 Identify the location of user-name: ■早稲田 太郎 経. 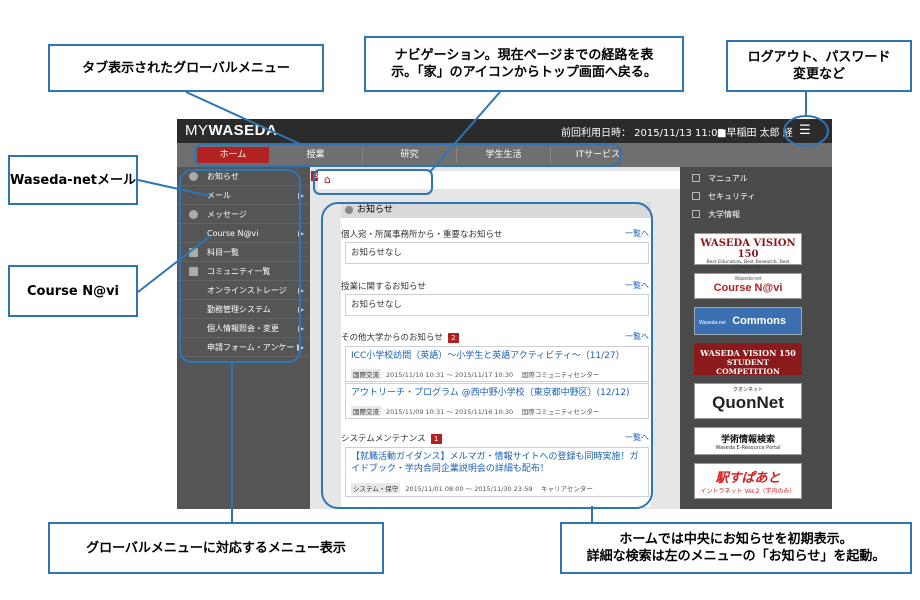
(755, 131).